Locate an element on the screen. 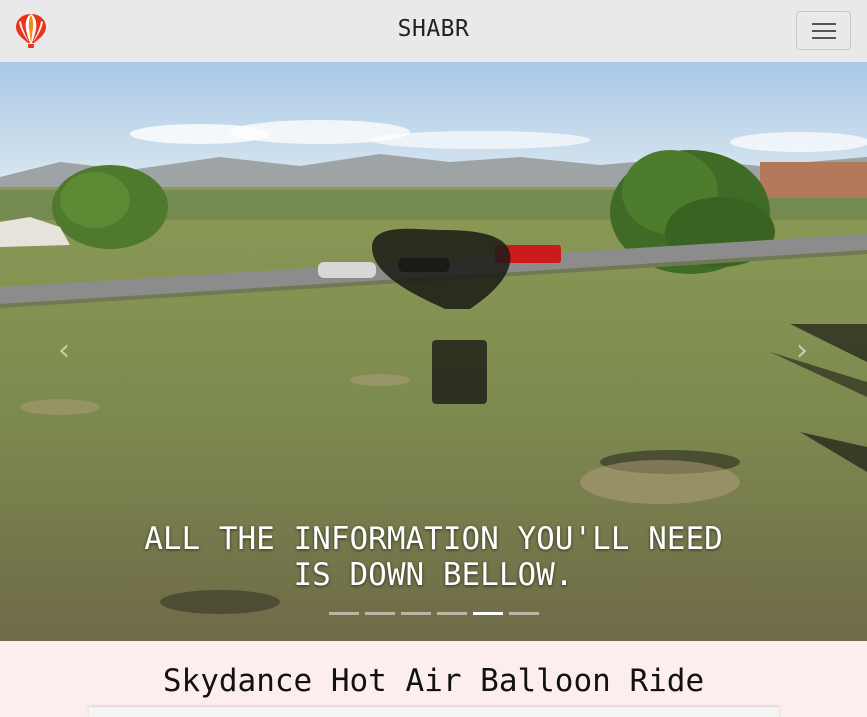  menu-toggle-button is located at coordinates (823, 30).